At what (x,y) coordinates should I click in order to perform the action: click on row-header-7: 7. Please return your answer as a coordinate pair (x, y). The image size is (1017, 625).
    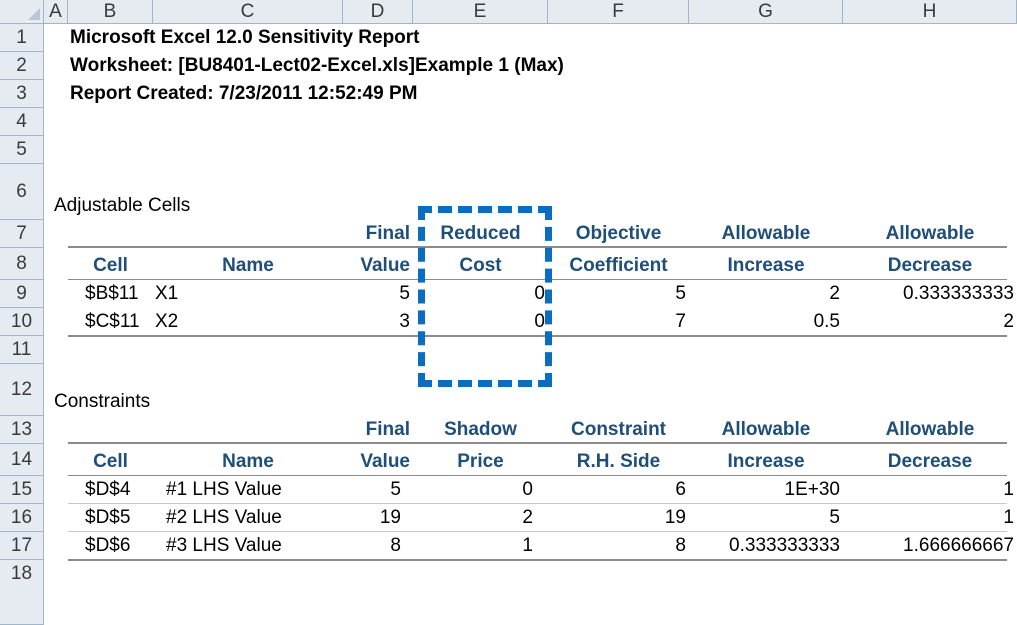
    Looking at the image, I should click on (22, 234).